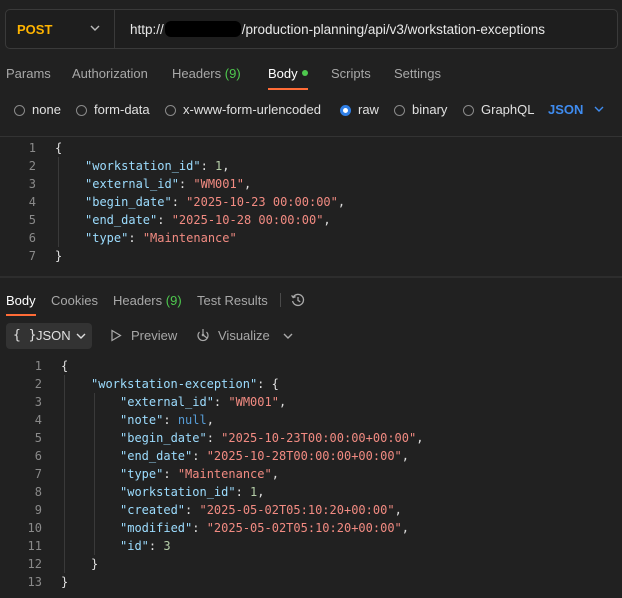 The image size is (622, 598). Describe the element at coordinates (49, 336) in the screenshot. I see `response-format-select: { } JSON` at that location.